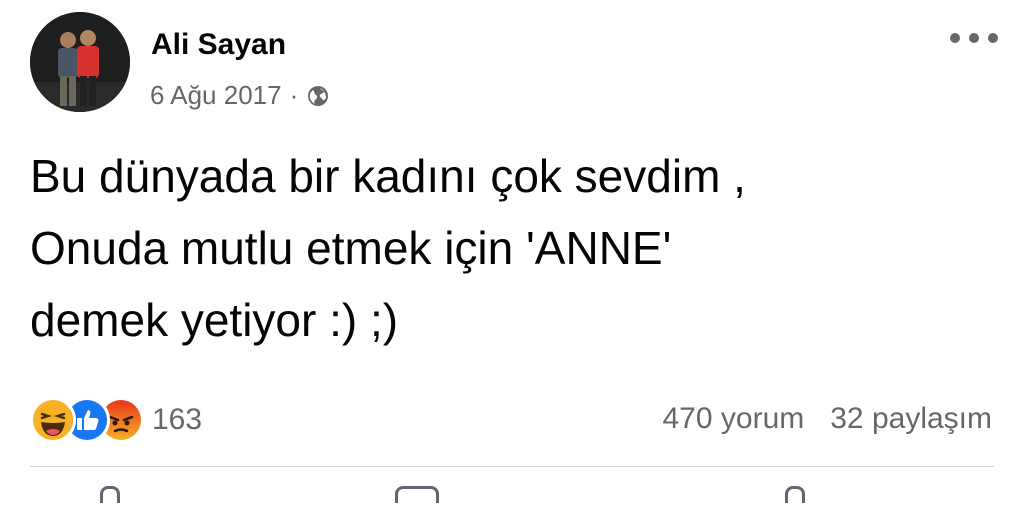 The image size is (1024, 506). What do you see at coordinates (177, 420) in the screenshot?
I see `reaction-count: 163` at bounding box center [177, 420].